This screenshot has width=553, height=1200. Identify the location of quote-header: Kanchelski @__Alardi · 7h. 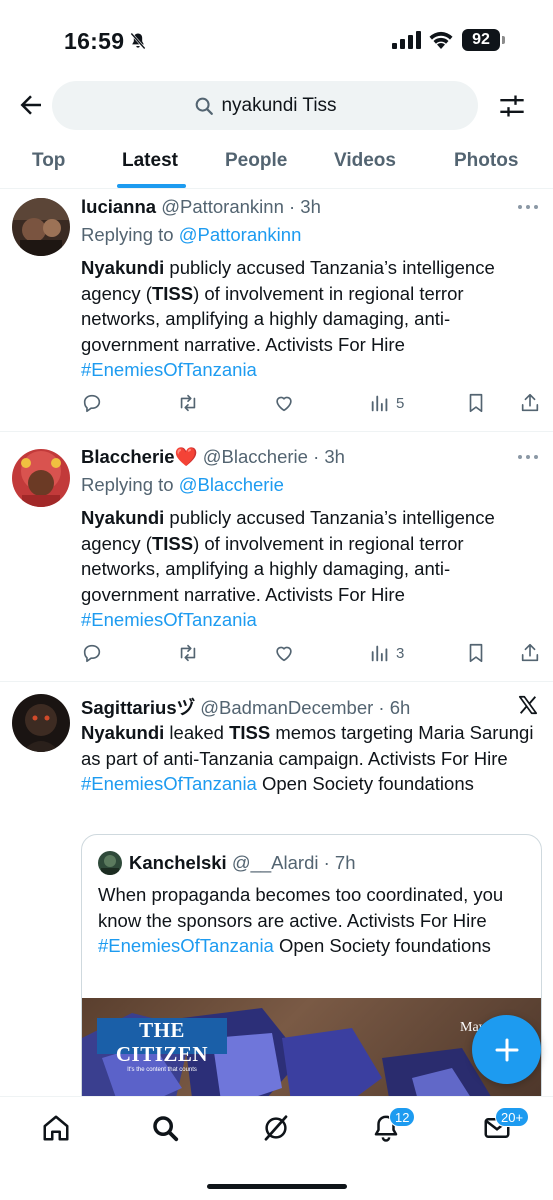
(242, 863).